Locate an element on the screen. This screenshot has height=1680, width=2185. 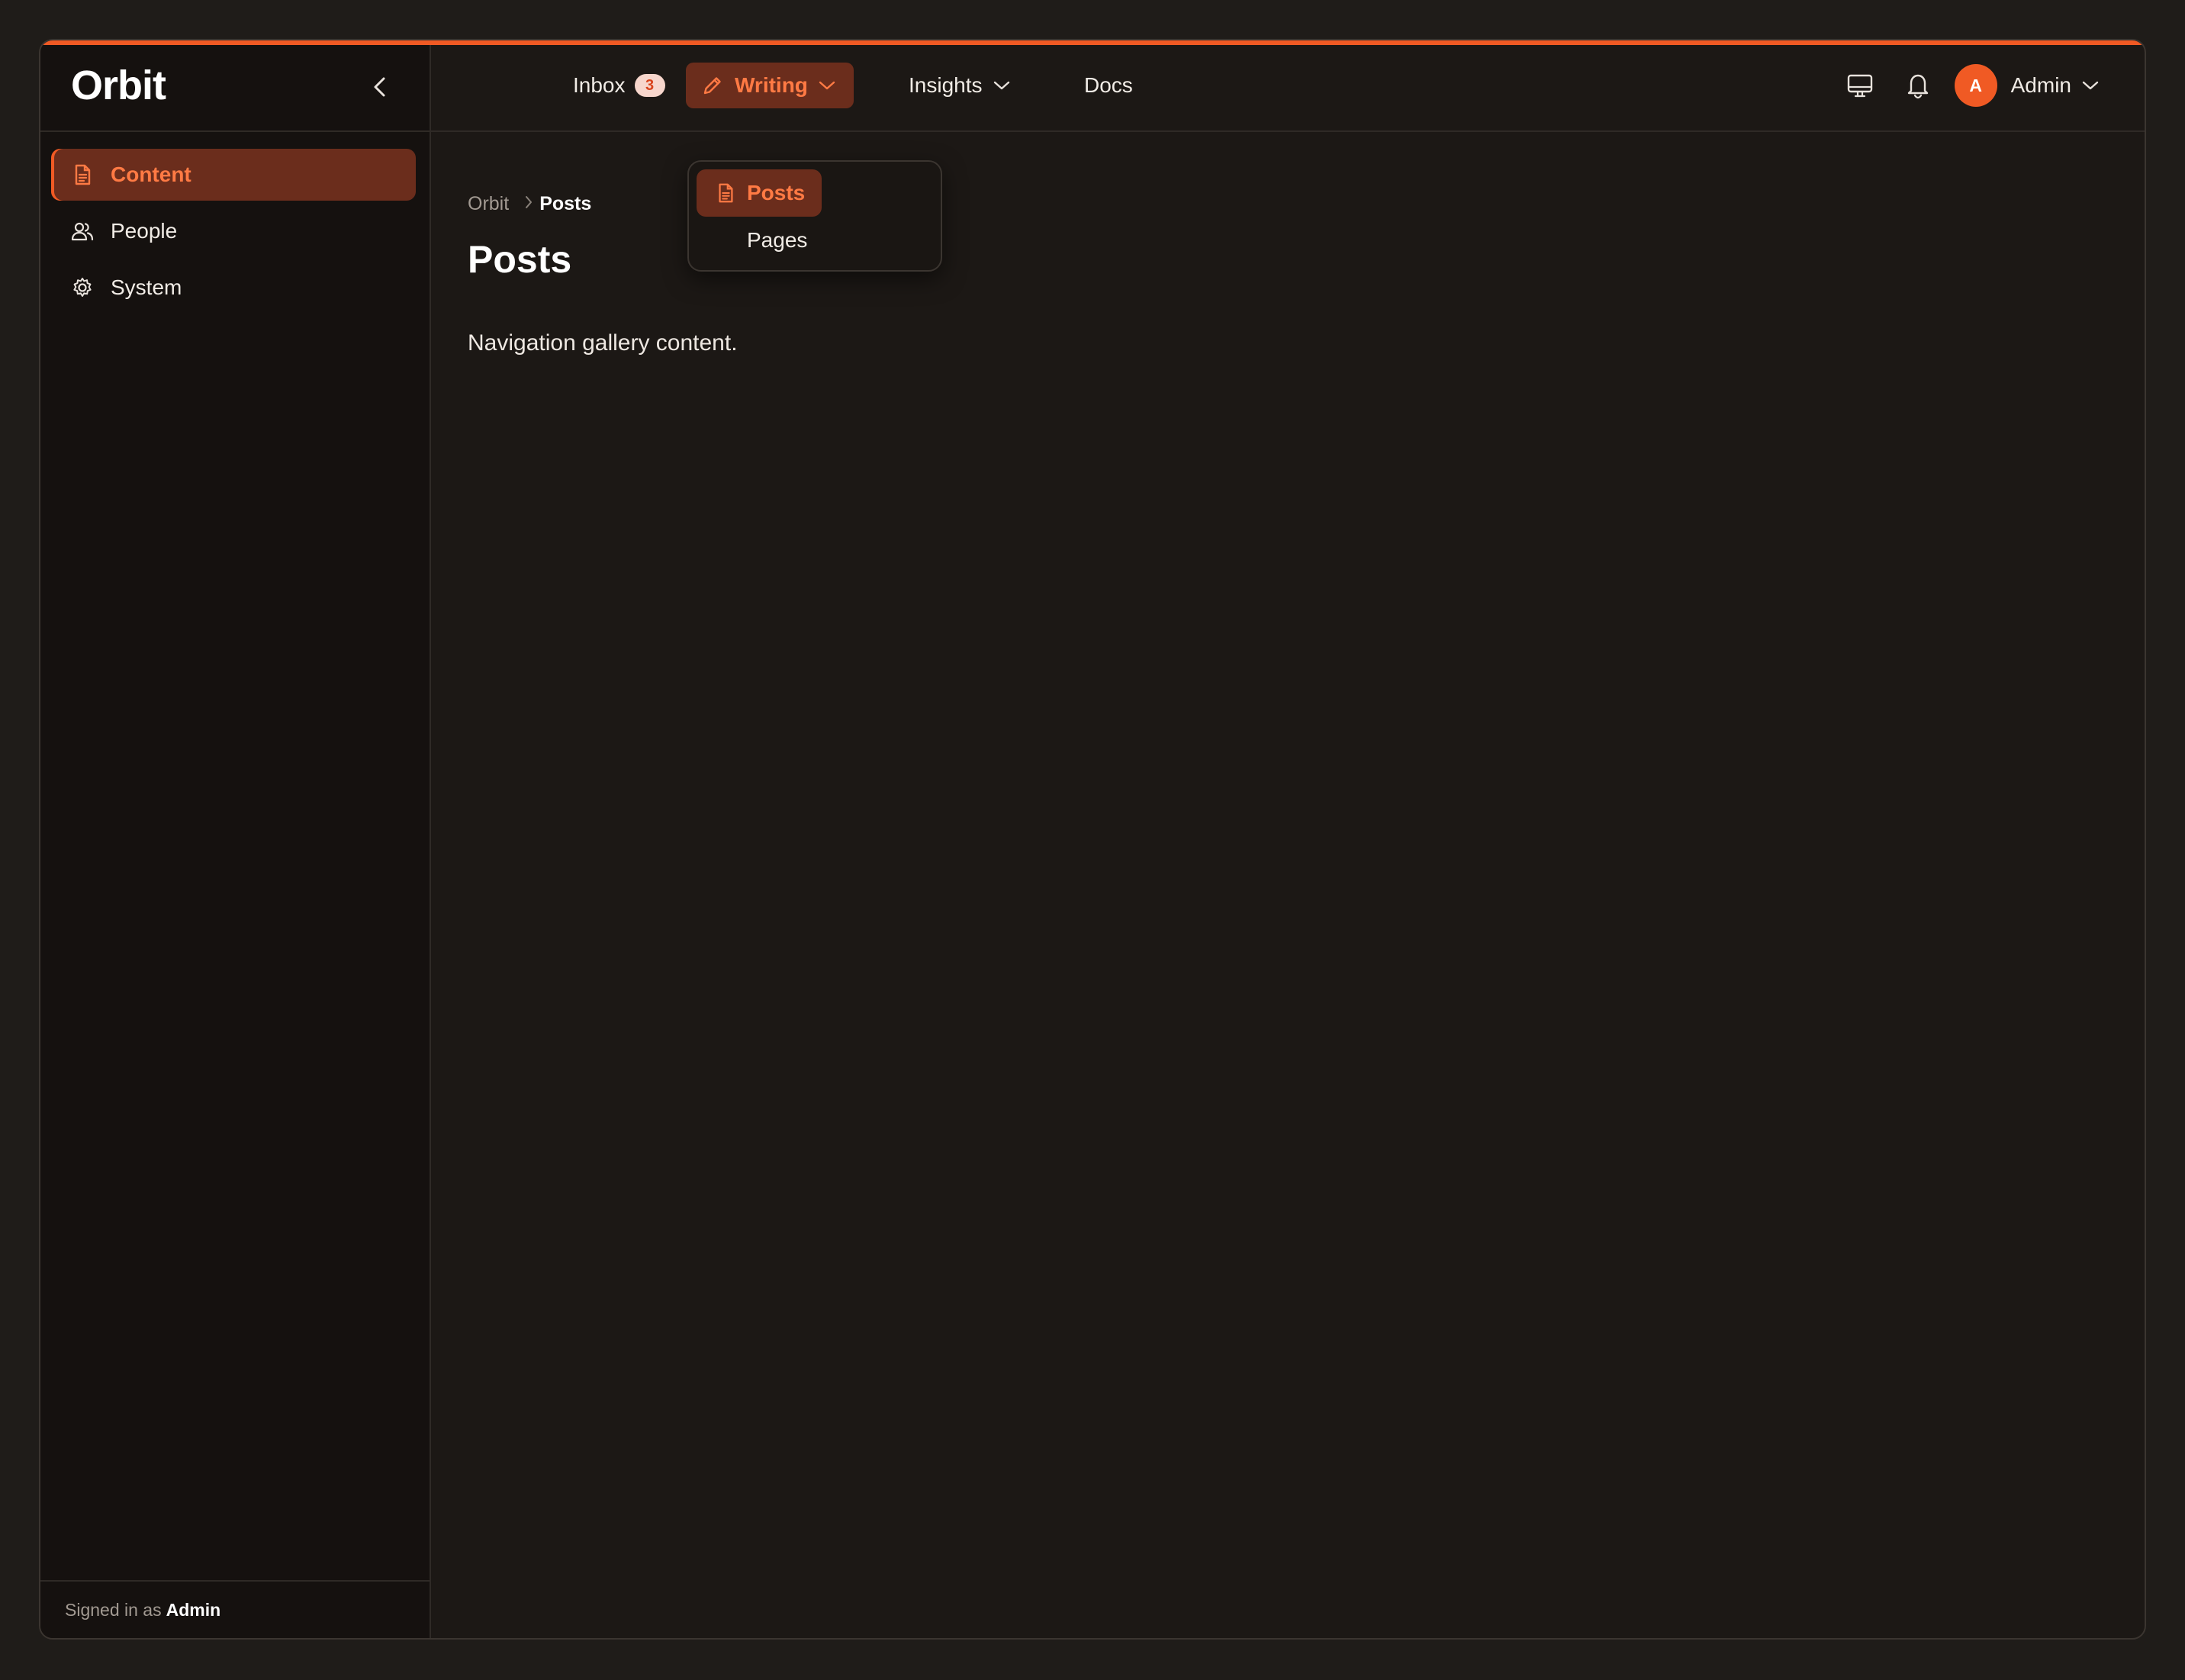
pencil-icon is located at coordinates (713, 86).